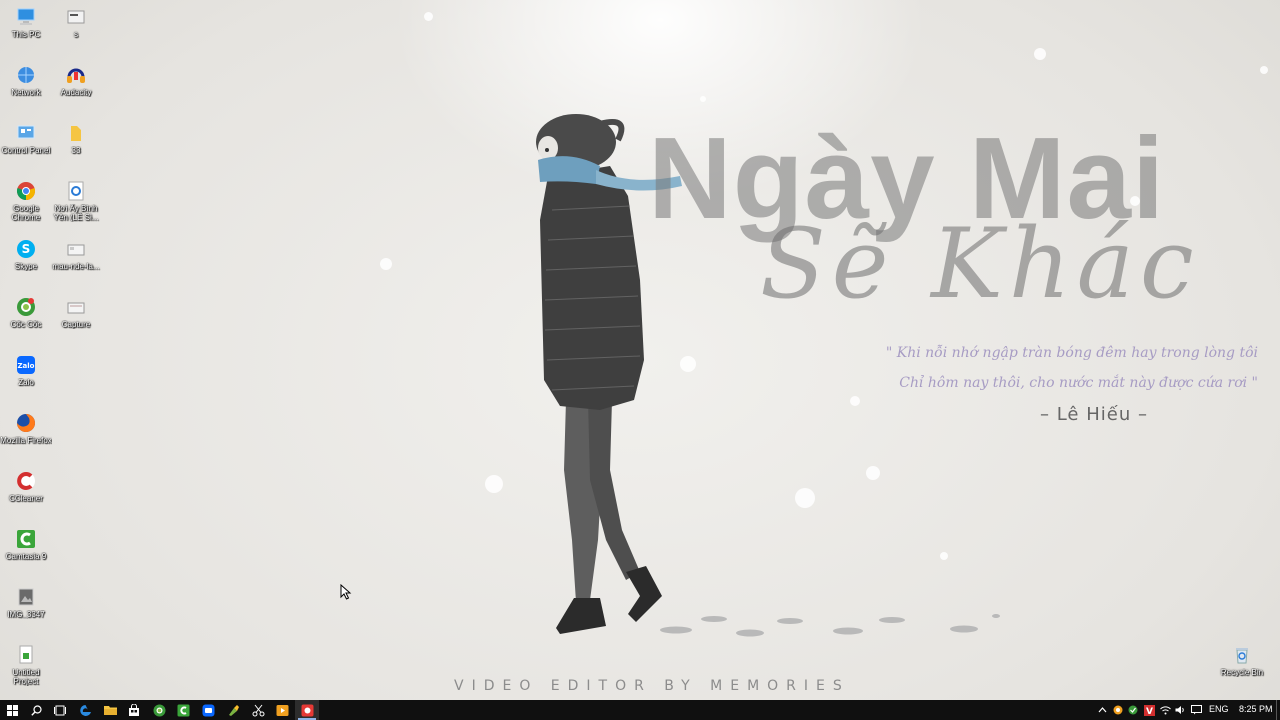 Image resolution: width=1280 pixels, height=720 pixels. What do you see at coordinates (76, 75) in the screenshot?
I see `audacity-icon` at bounding box center [76, 75].